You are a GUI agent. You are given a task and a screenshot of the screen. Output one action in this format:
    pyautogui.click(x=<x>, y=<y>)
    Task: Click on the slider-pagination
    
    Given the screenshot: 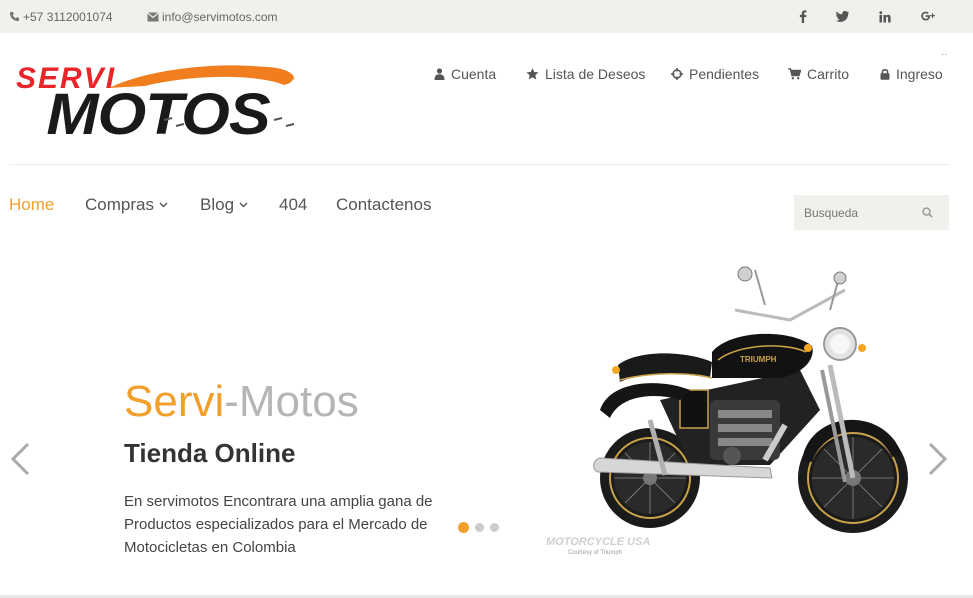 What is the action you would take?
    pyautogui.click(x=481, y=527)
    